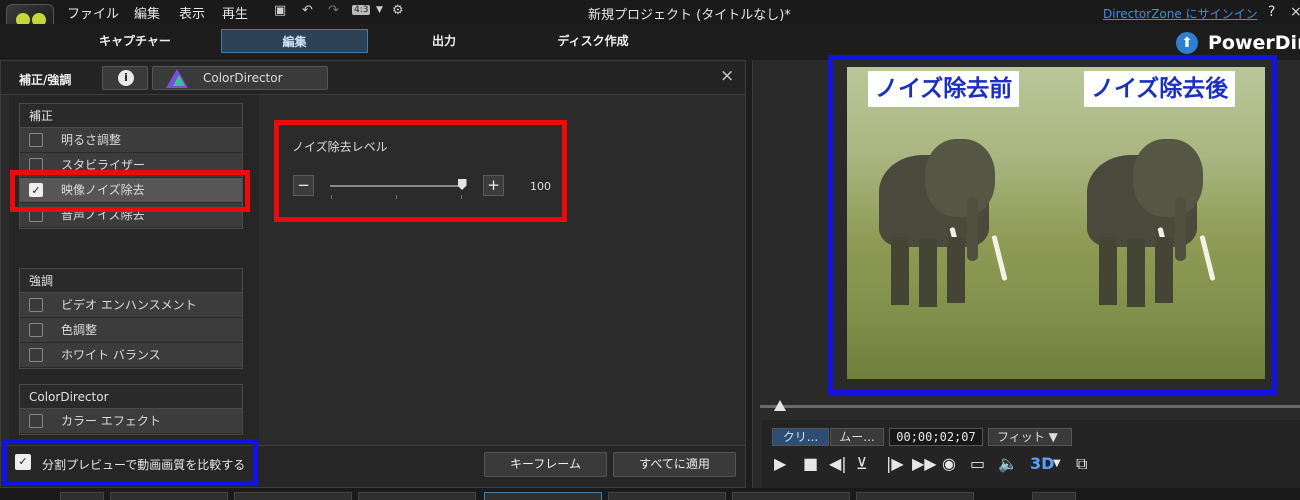 The width and height of the screenshot is (1300, 500). I want to click on info-icon: i, so click(126, 78).